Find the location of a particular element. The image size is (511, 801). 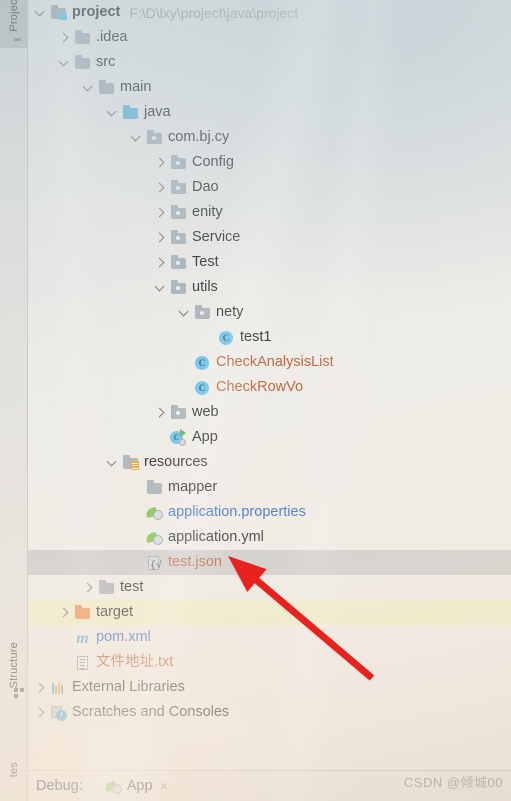

tree-row: Test is located at coordinates (269, 262).